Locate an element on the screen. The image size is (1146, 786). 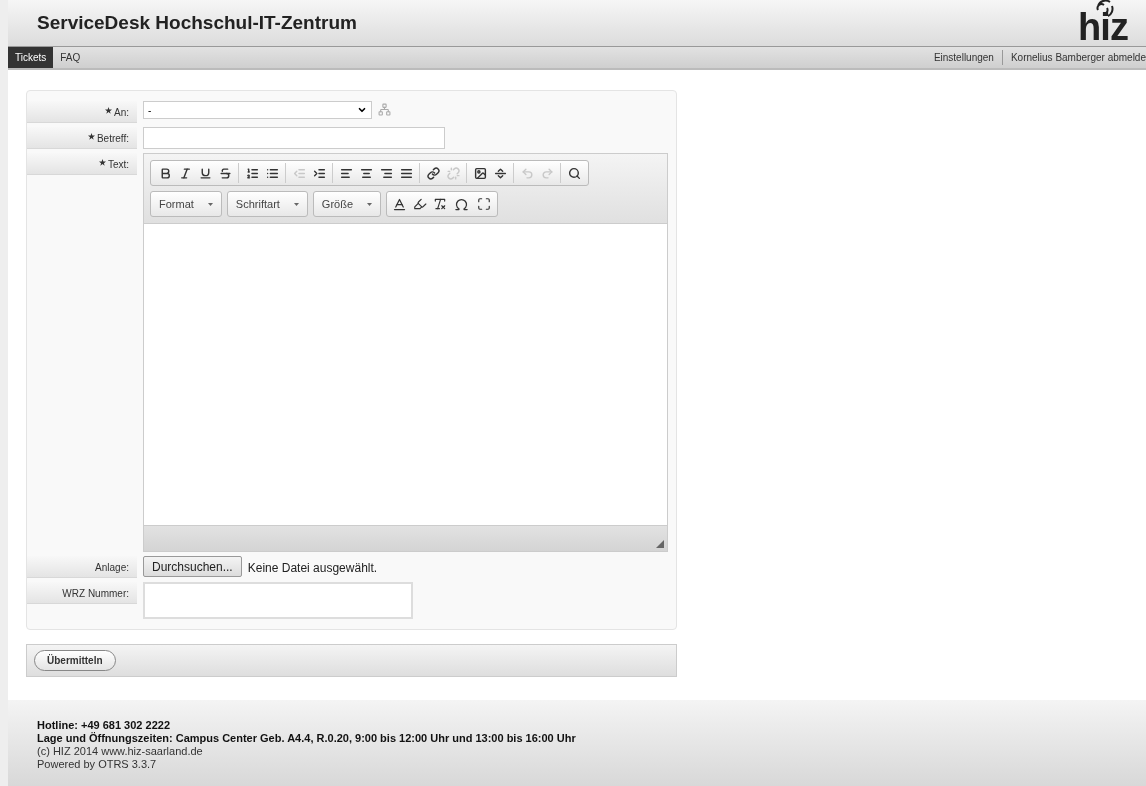
field-label: WRZ Nummer: is located at coordinates (95, 594).